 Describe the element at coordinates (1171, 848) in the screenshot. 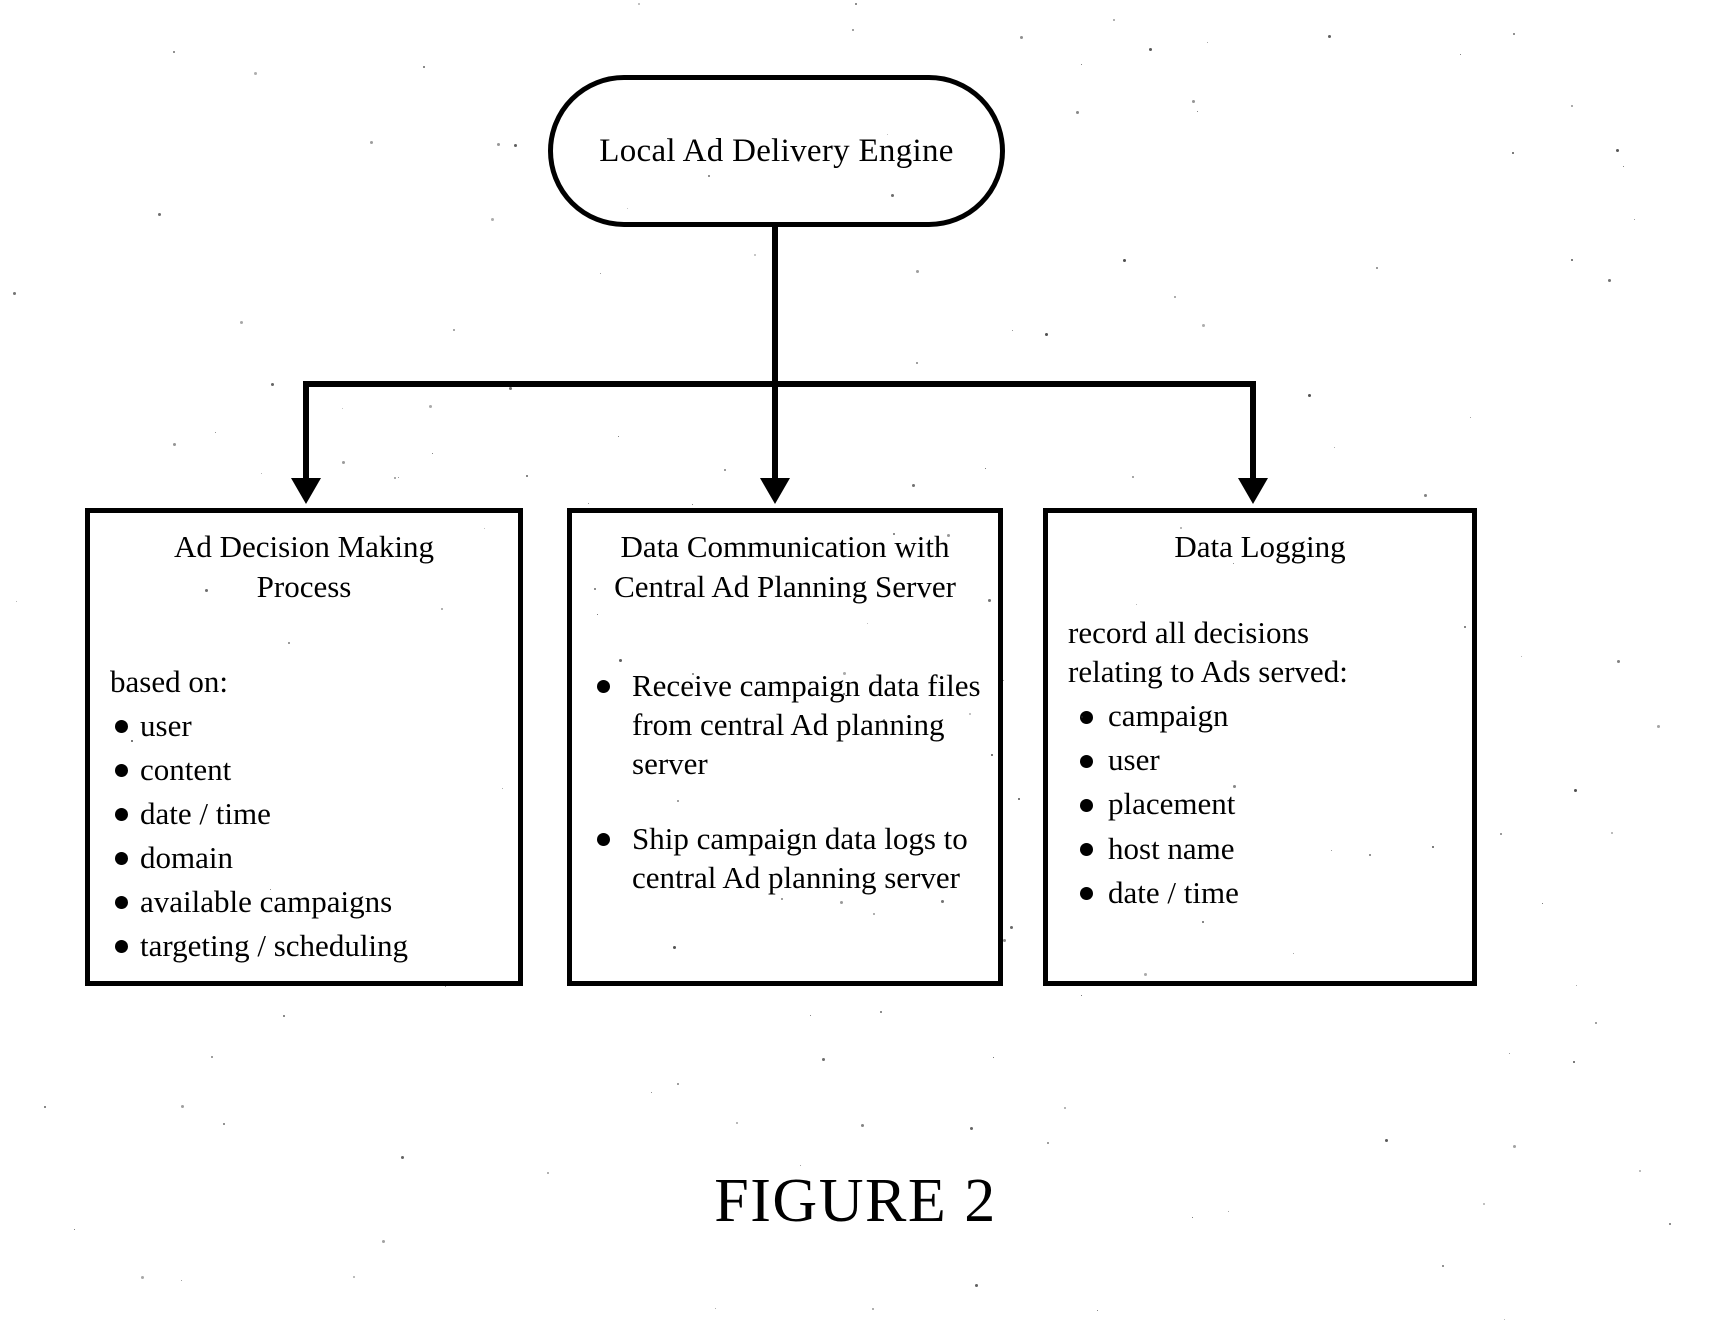

I see `list-item-label: host name` at that location.